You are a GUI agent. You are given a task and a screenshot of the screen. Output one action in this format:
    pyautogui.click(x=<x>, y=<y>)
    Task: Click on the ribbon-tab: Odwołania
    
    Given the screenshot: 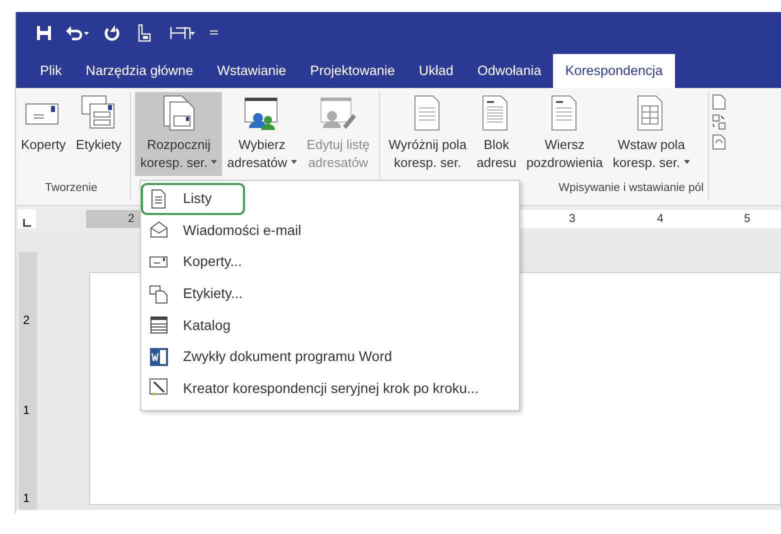 What is the action you would take?
    pyautogui.click(x=509, y=71)
    